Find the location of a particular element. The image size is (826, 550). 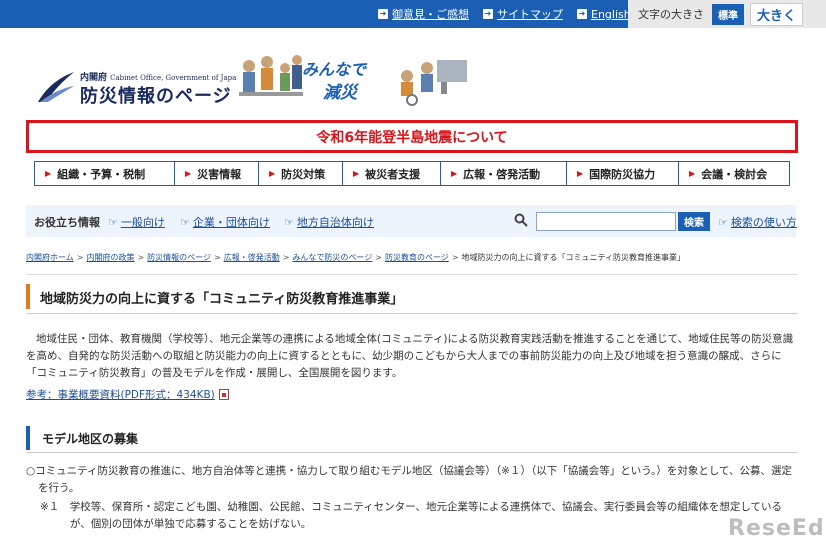

breadcrumb-link: 広報・啓発活動 is located at coordinates (252, 257).